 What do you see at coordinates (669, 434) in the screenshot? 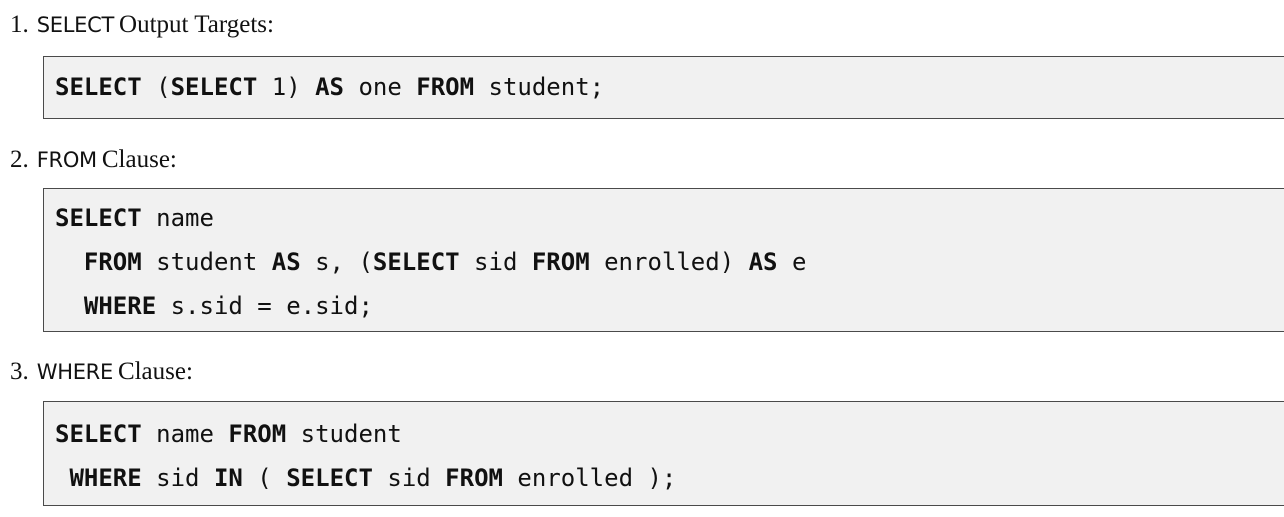
I see `code-line: SELECT name FROM student` at bounding box center [669, 434].